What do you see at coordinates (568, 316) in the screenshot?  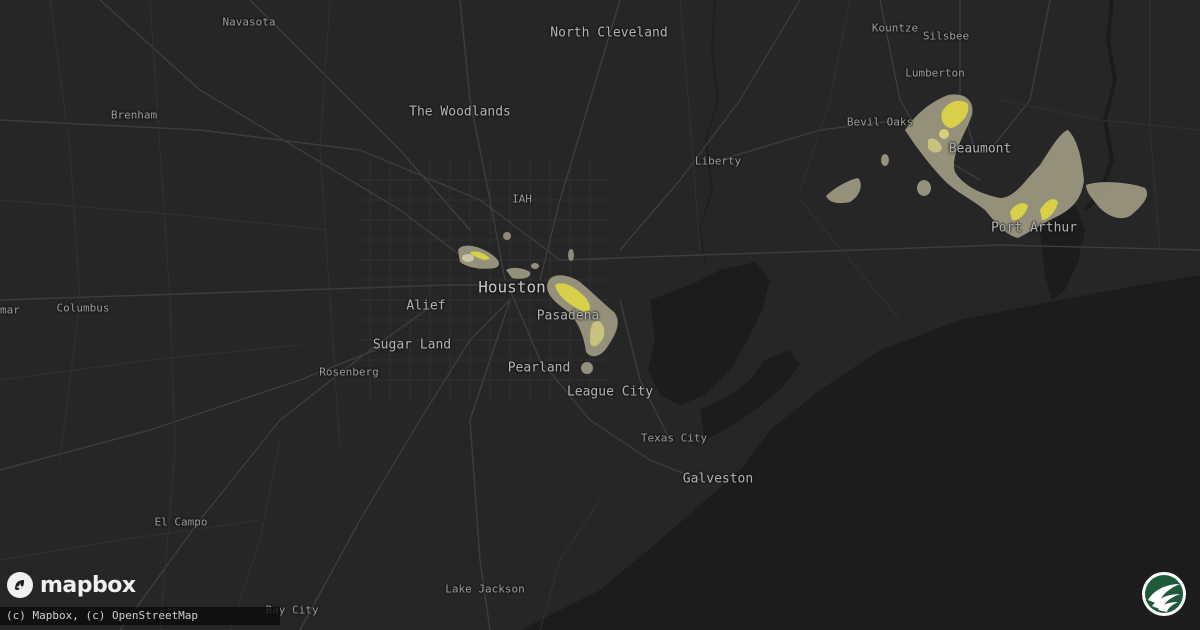 I see `place-label-pasadena: Pasadena` at bounding box center [568, 316].